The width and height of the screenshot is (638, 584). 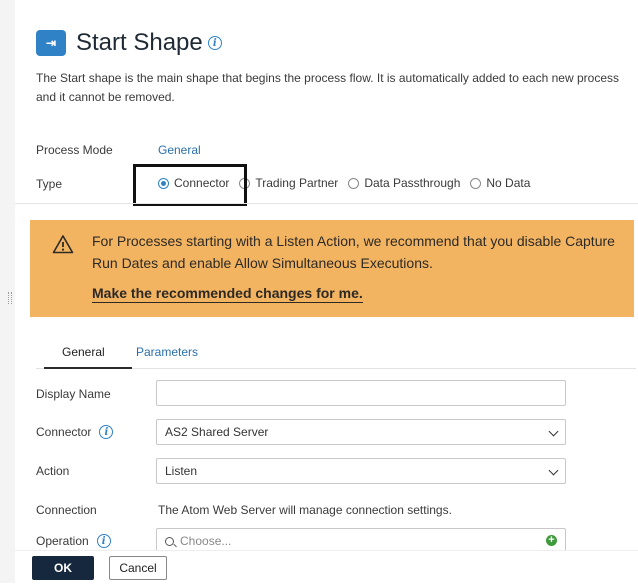 What do you see at coordinates (214, 43) in the screenshot?
I see `info-icon: i` at bounding box center [214, 43].